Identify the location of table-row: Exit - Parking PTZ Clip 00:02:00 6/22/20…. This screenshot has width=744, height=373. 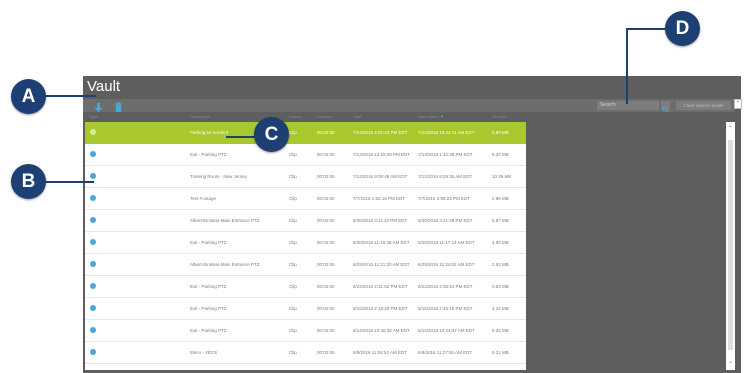
(305, 287).